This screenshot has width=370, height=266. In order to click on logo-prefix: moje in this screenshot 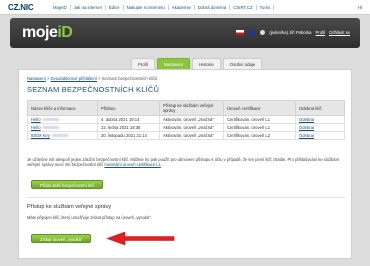, I will do `click(40, 32)`.